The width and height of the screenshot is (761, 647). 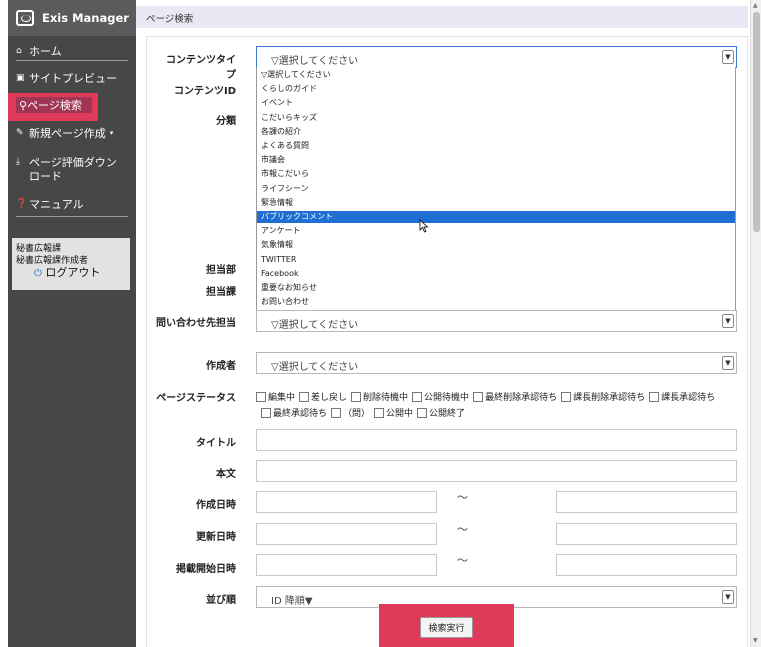 I want to click on dept-label: 担当部, so click(x=221, y=270).